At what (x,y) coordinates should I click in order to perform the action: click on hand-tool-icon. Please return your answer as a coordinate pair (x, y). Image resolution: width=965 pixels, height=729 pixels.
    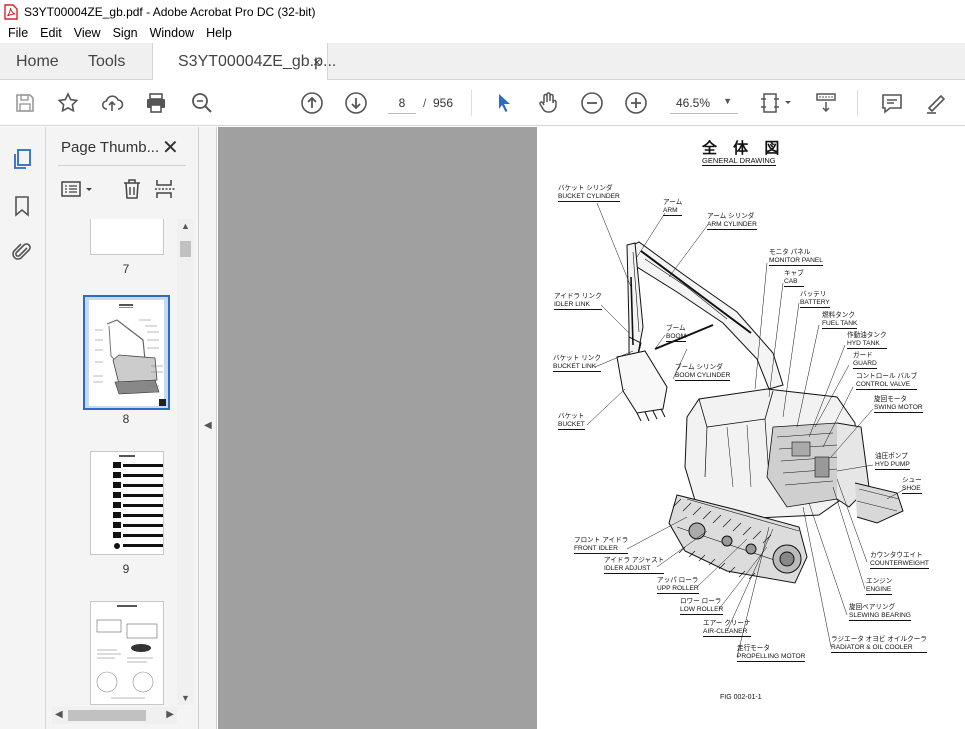
    Looking at the image, I should click on (548, 103).